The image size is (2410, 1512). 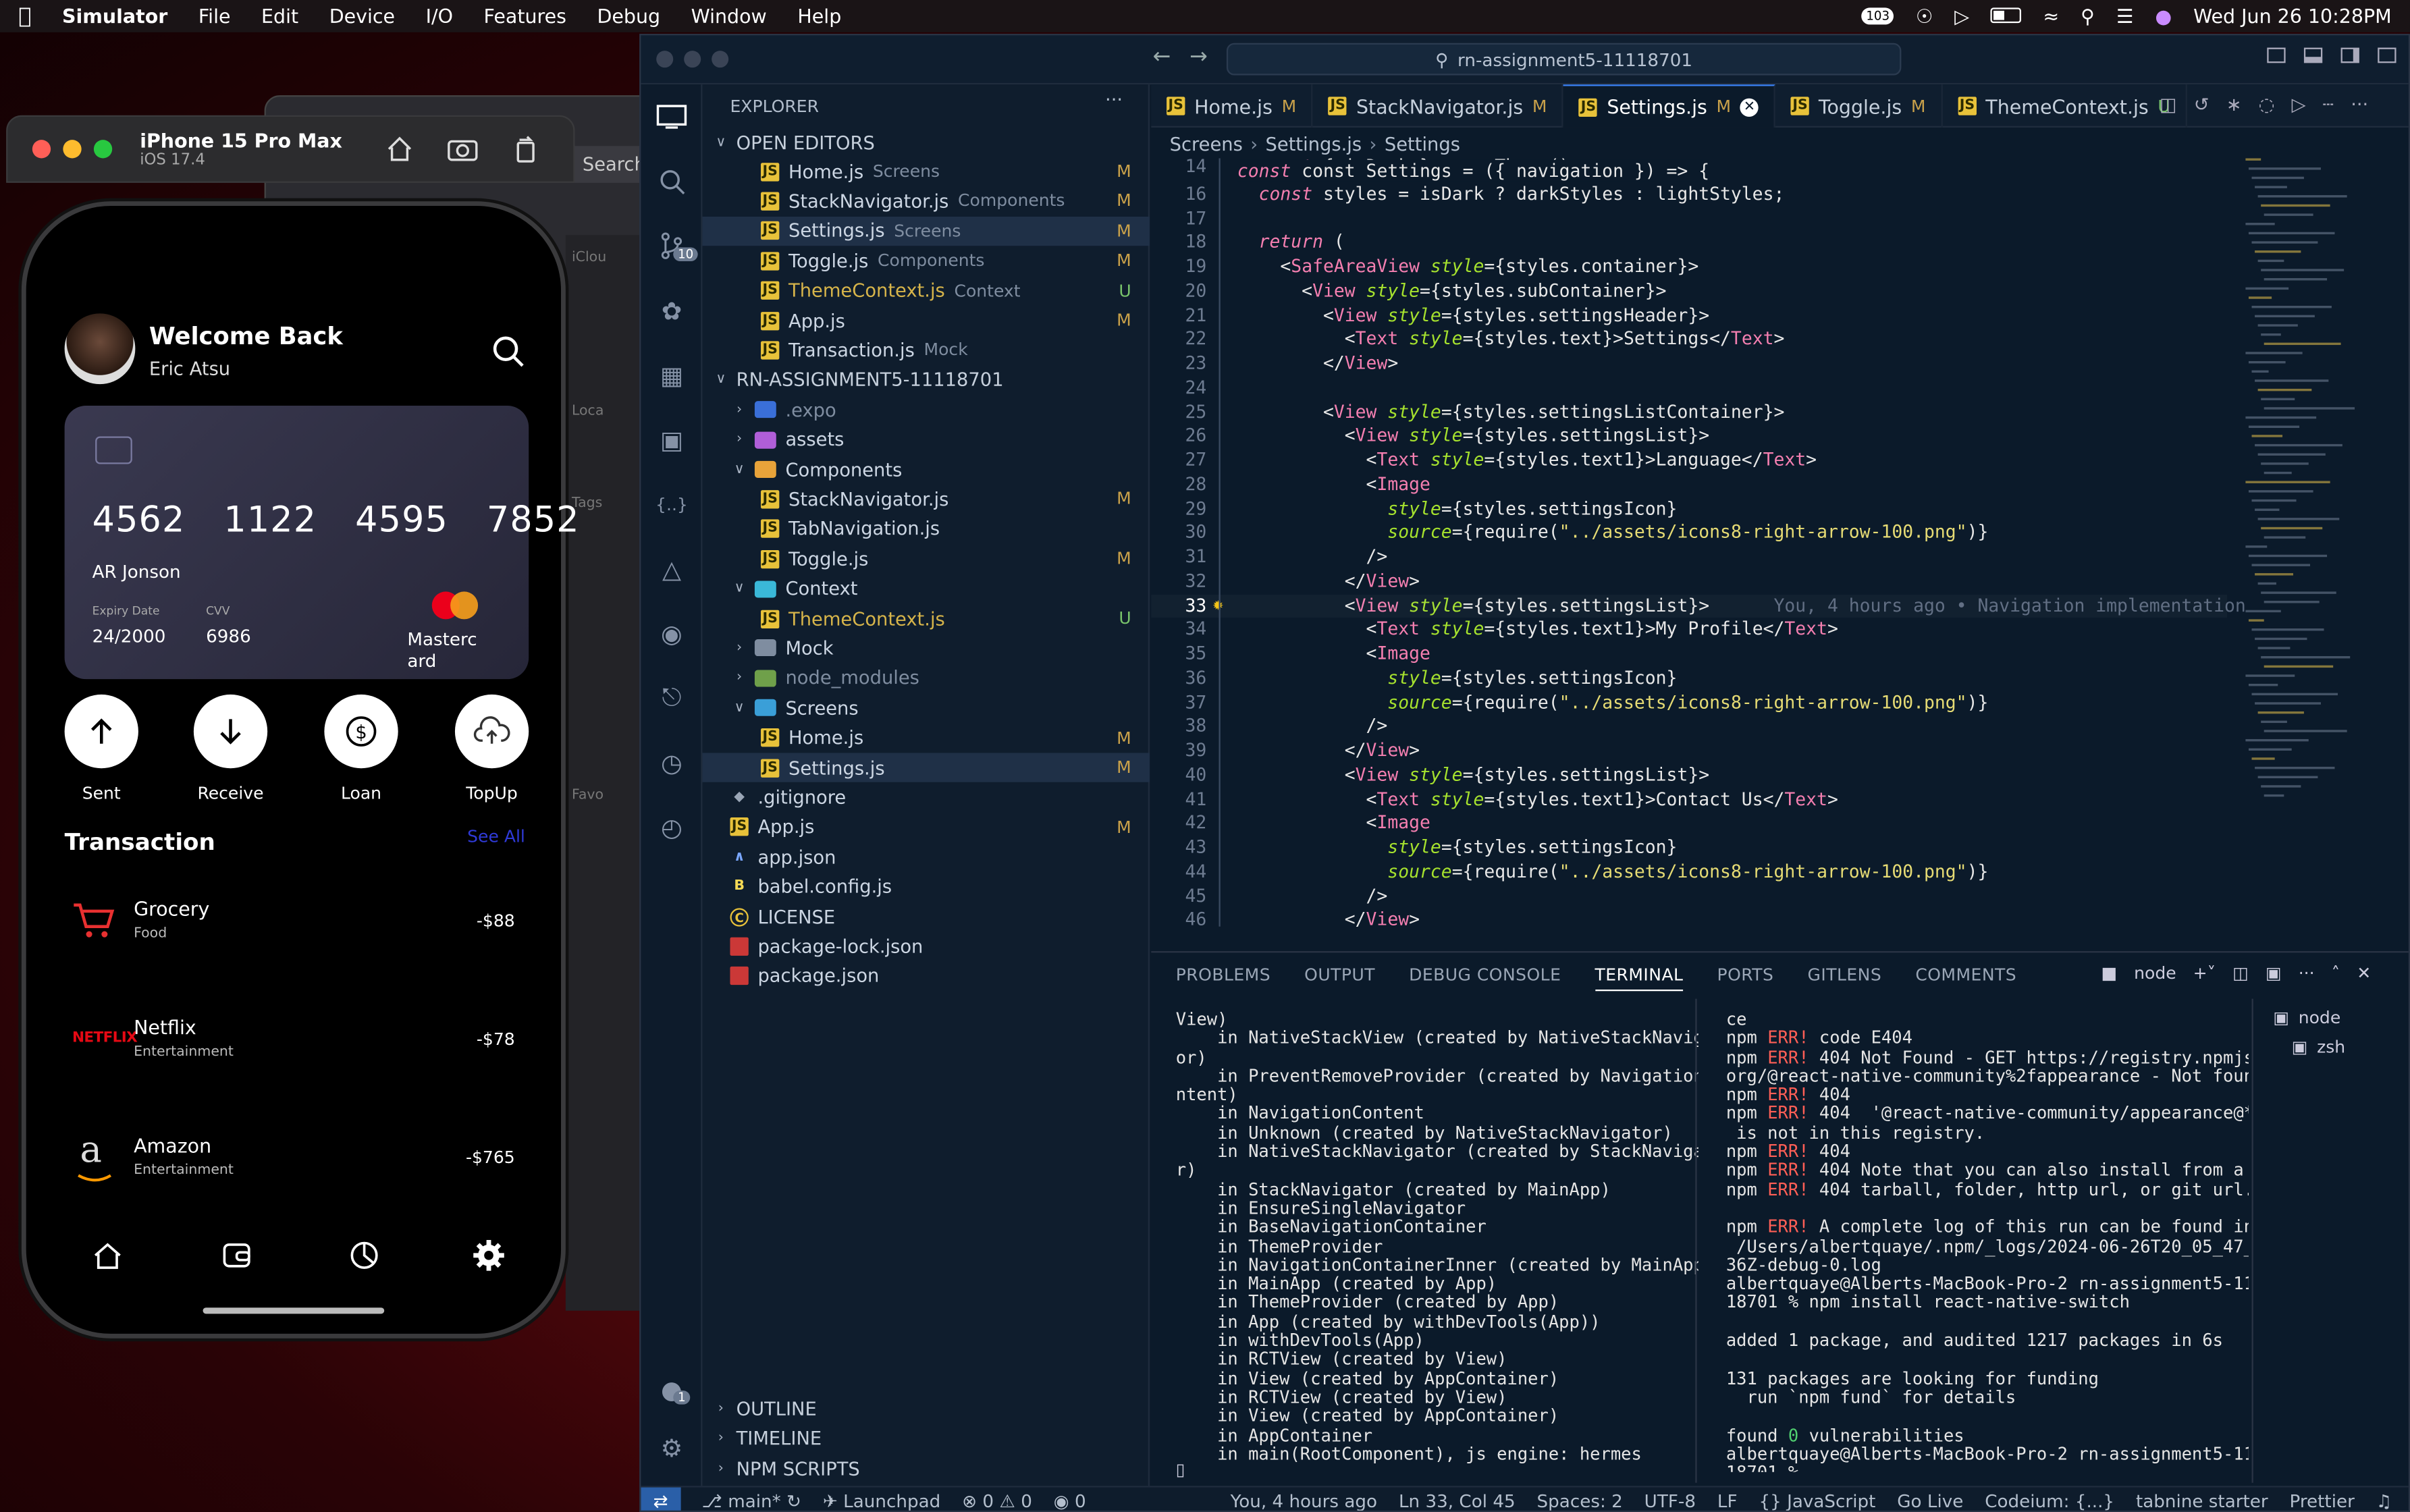 What do you see at coordinates (2319, 1047) in the screenshot?
I see `terminal-list-item: ▣ zsh` at bounding box center [2319, 1047].